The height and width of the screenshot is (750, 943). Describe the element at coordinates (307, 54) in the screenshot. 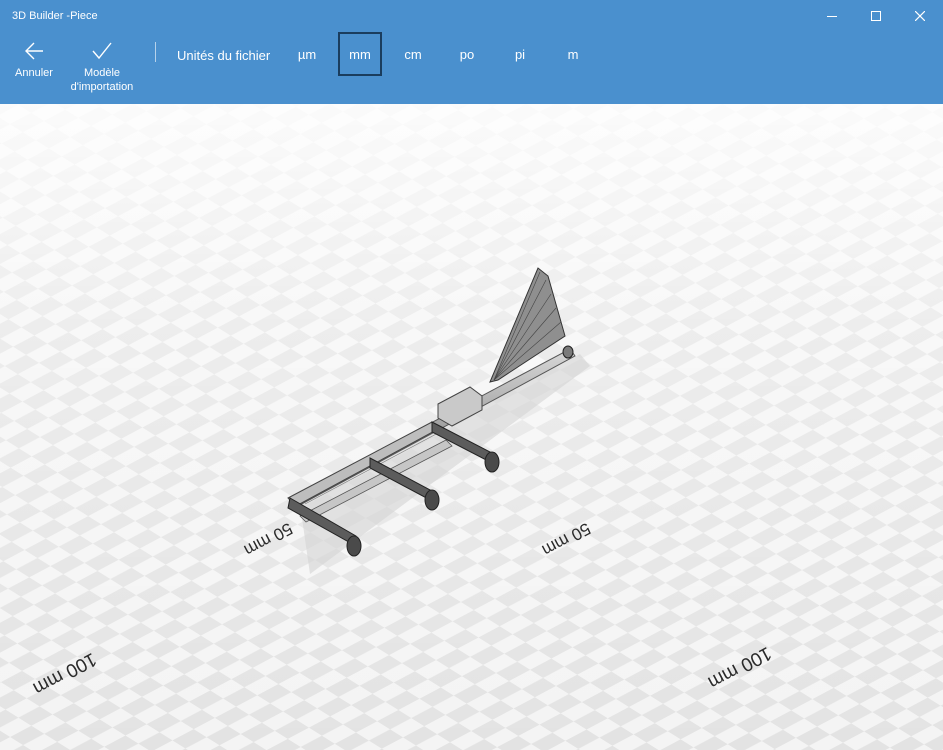

I see `unit-micrometer-button: µm` at that location.